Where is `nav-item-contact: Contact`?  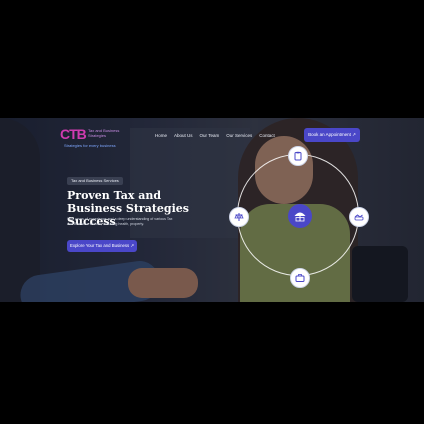
nav-item-contact: Contact is located at coordinates (267, 135).